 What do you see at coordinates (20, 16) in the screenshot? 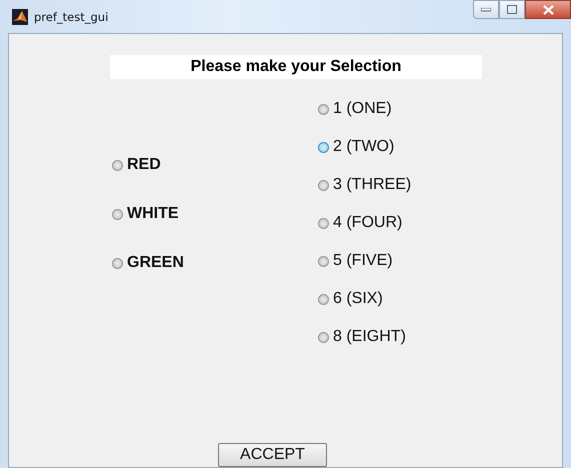
I see `app-icon` at bounding box center [20, 16].